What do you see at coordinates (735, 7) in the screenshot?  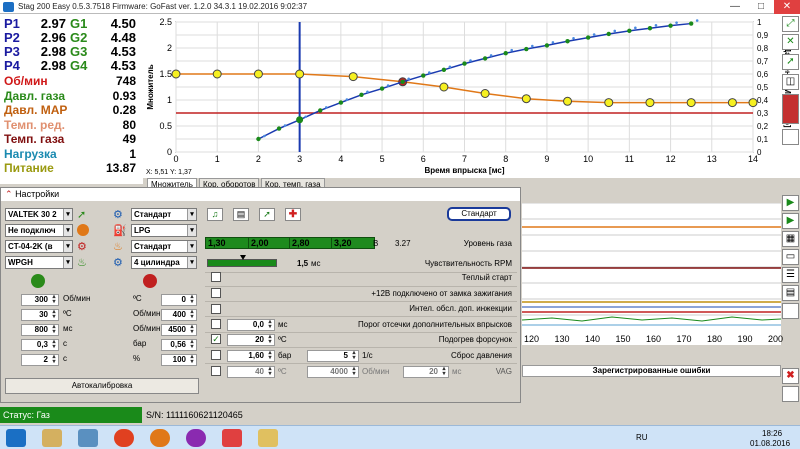 I see `minimize-button: —` at bounding box center [735, 7].